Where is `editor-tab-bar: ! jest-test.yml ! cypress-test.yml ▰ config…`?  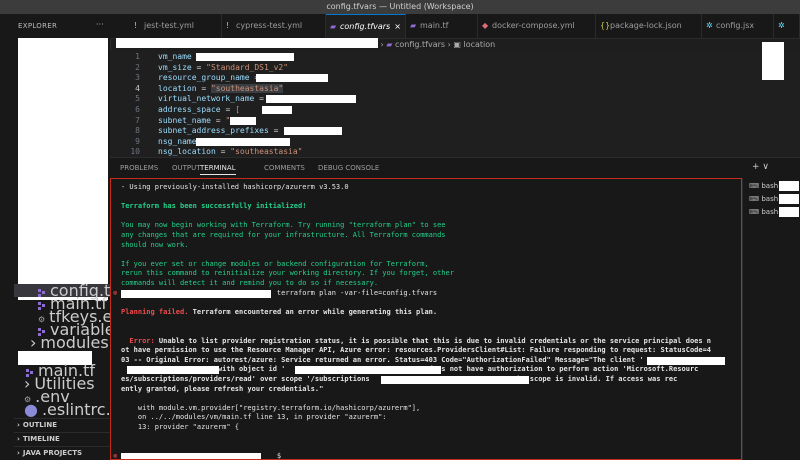 editor-tab-bar: ! jest-test.yml ! cypress-test.yml ▰ config… is located at coordinates (455, 26).